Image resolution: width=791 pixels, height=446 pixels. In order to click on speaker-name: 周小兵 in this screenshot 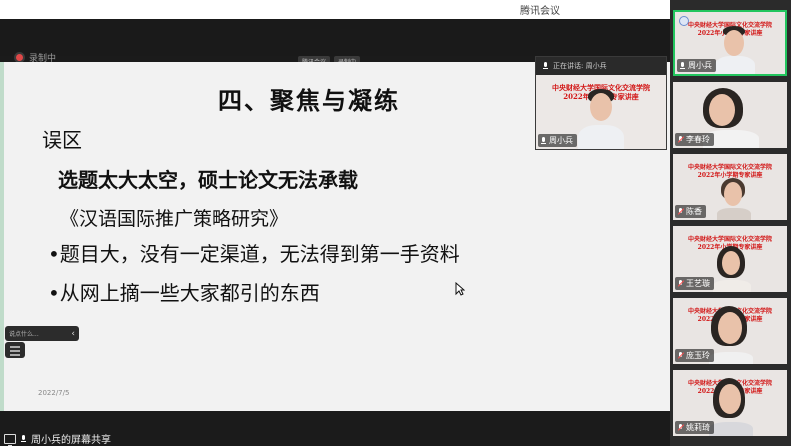, I will do `click(561, 140)`.